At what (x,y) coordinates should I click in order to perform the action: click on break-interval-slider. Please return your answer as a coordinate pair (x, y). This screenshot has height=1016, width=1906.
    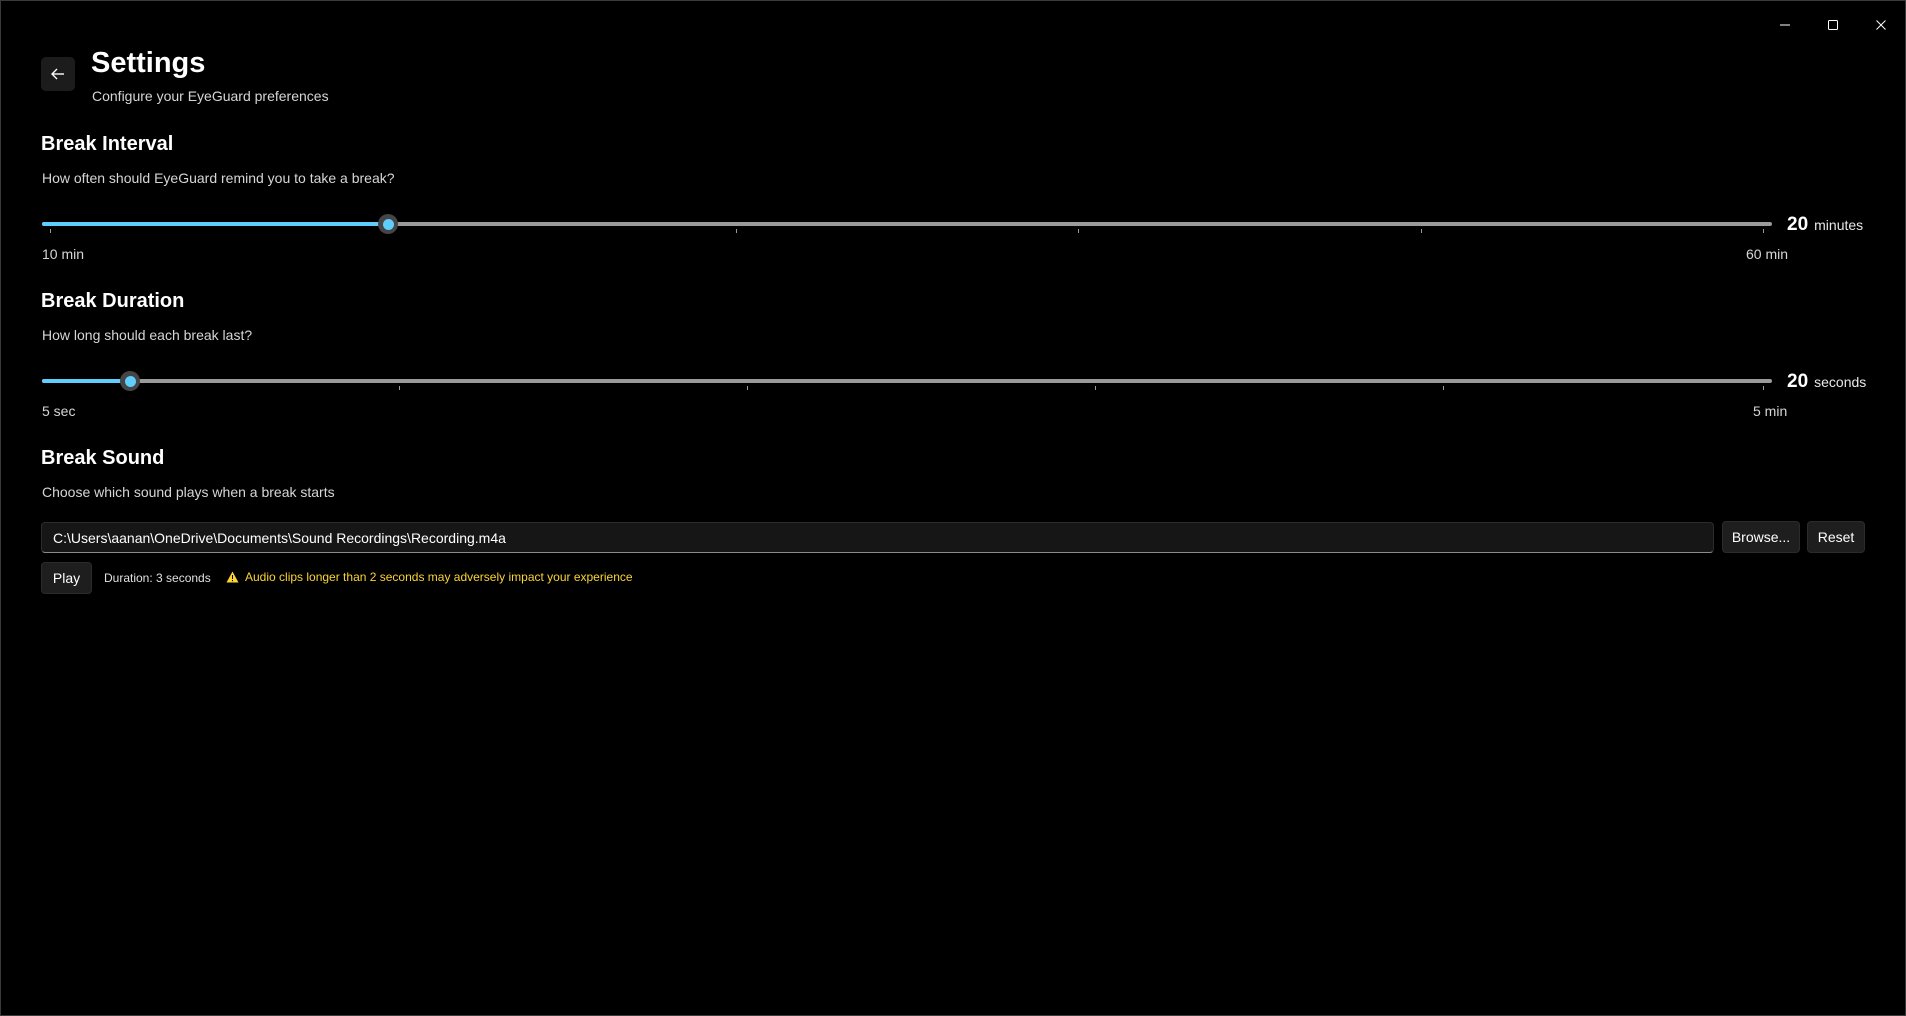
    Looking at the image, I should click on (907, 224).